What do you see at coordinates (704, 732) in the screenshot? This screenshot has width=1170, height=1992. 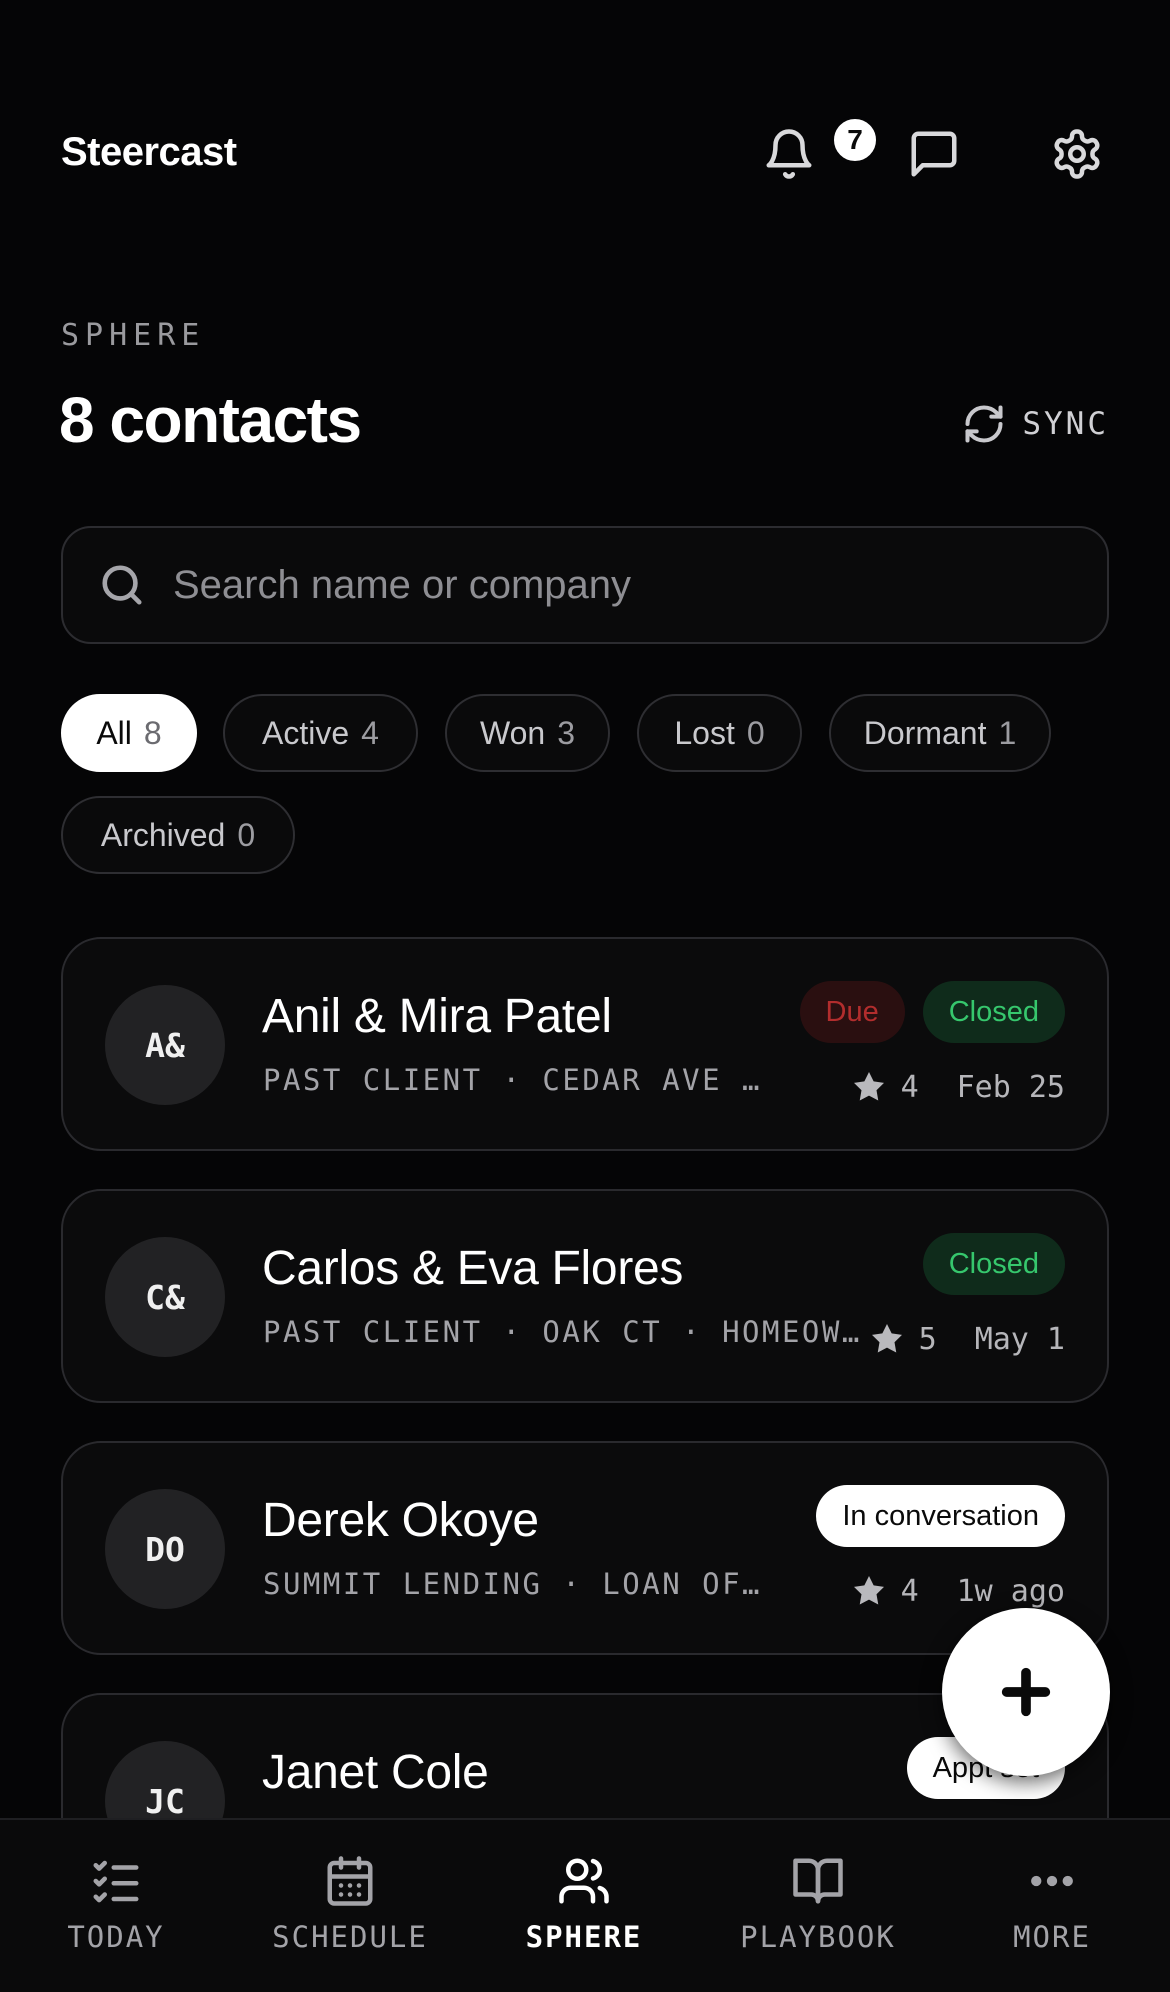 I see `filter-chip-label: Lost` at bounding box center [704, 732].